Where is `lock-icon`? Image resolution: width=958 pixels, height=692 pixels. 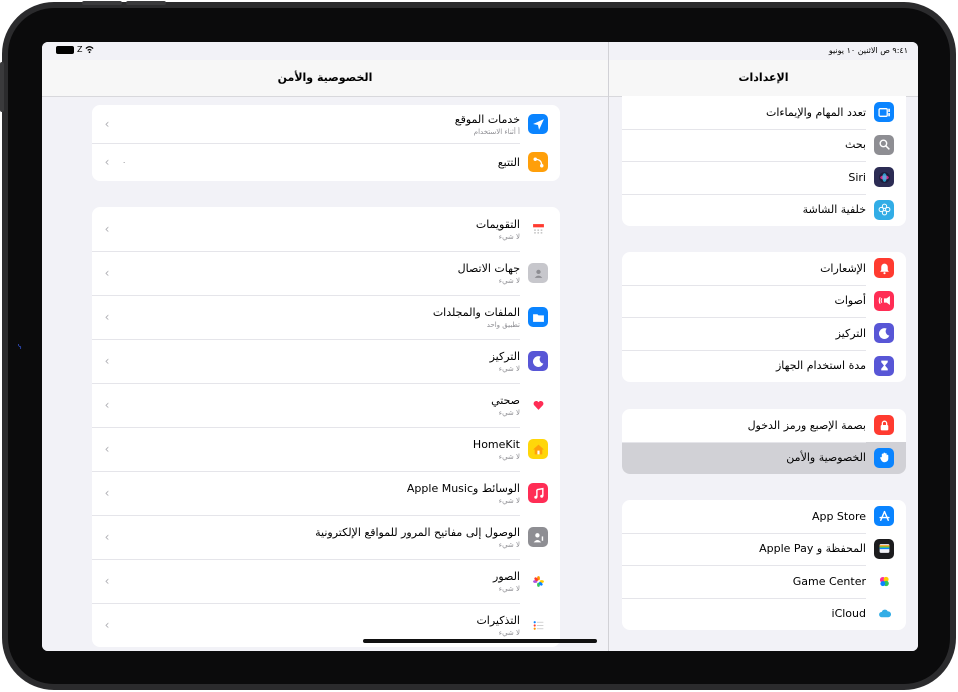 lock-icon is located at coordinates (884, 425).